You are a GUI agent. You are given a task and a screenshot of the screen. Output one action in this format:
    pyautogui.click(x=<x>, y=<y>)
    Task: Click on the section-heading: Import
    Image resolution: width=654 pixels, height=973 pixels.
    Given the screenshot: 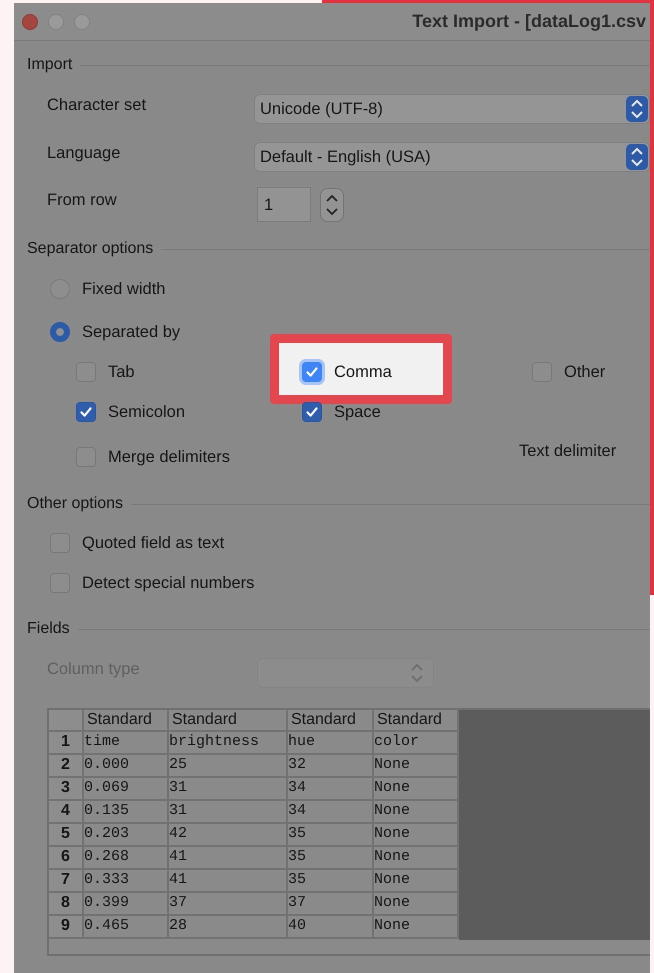 What is the action you would take?
    pyautogui.click(x=49, y=65)
    